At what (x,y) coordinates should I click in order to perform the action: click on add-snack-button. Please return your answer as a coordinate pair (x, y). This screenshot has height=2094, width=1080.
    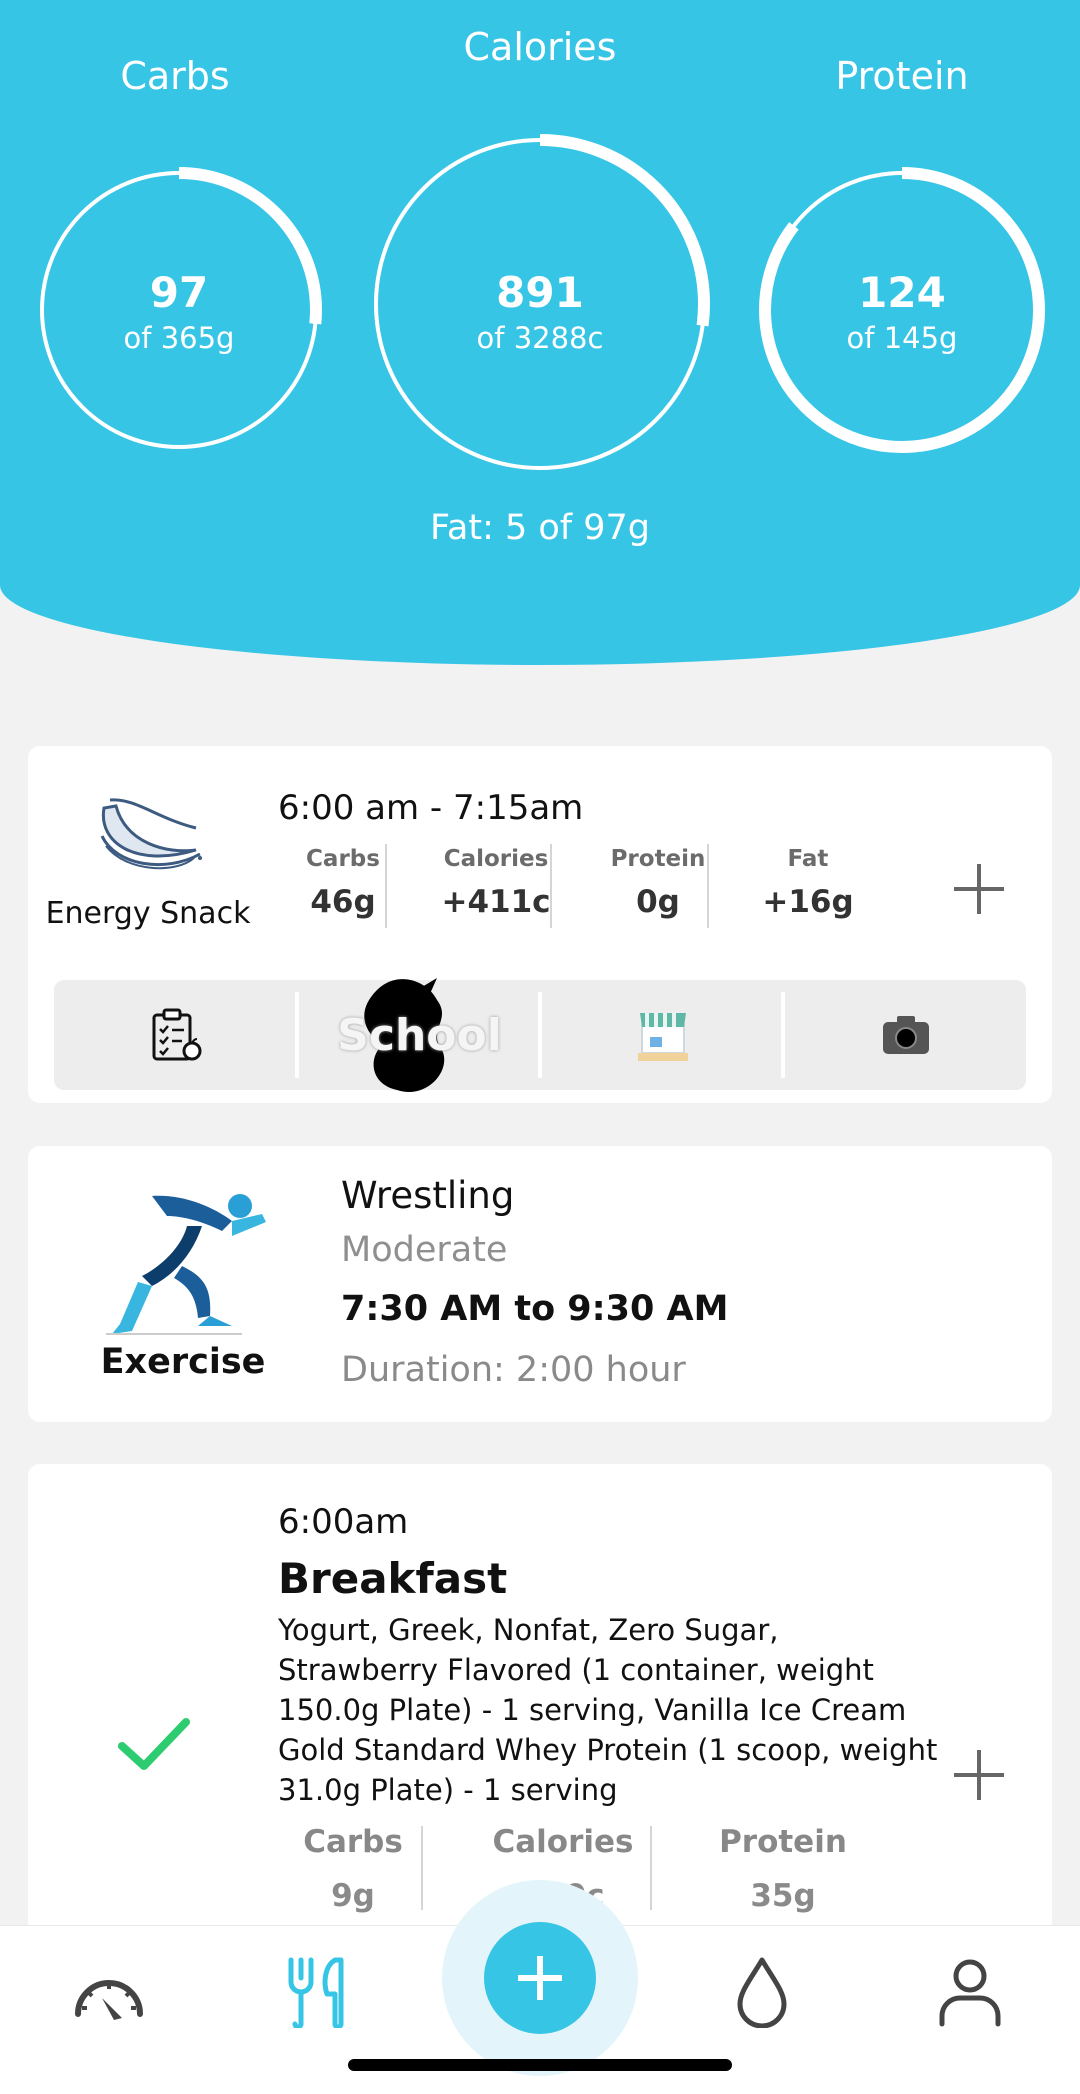
    Looking at the image, I should click on (979, 889).